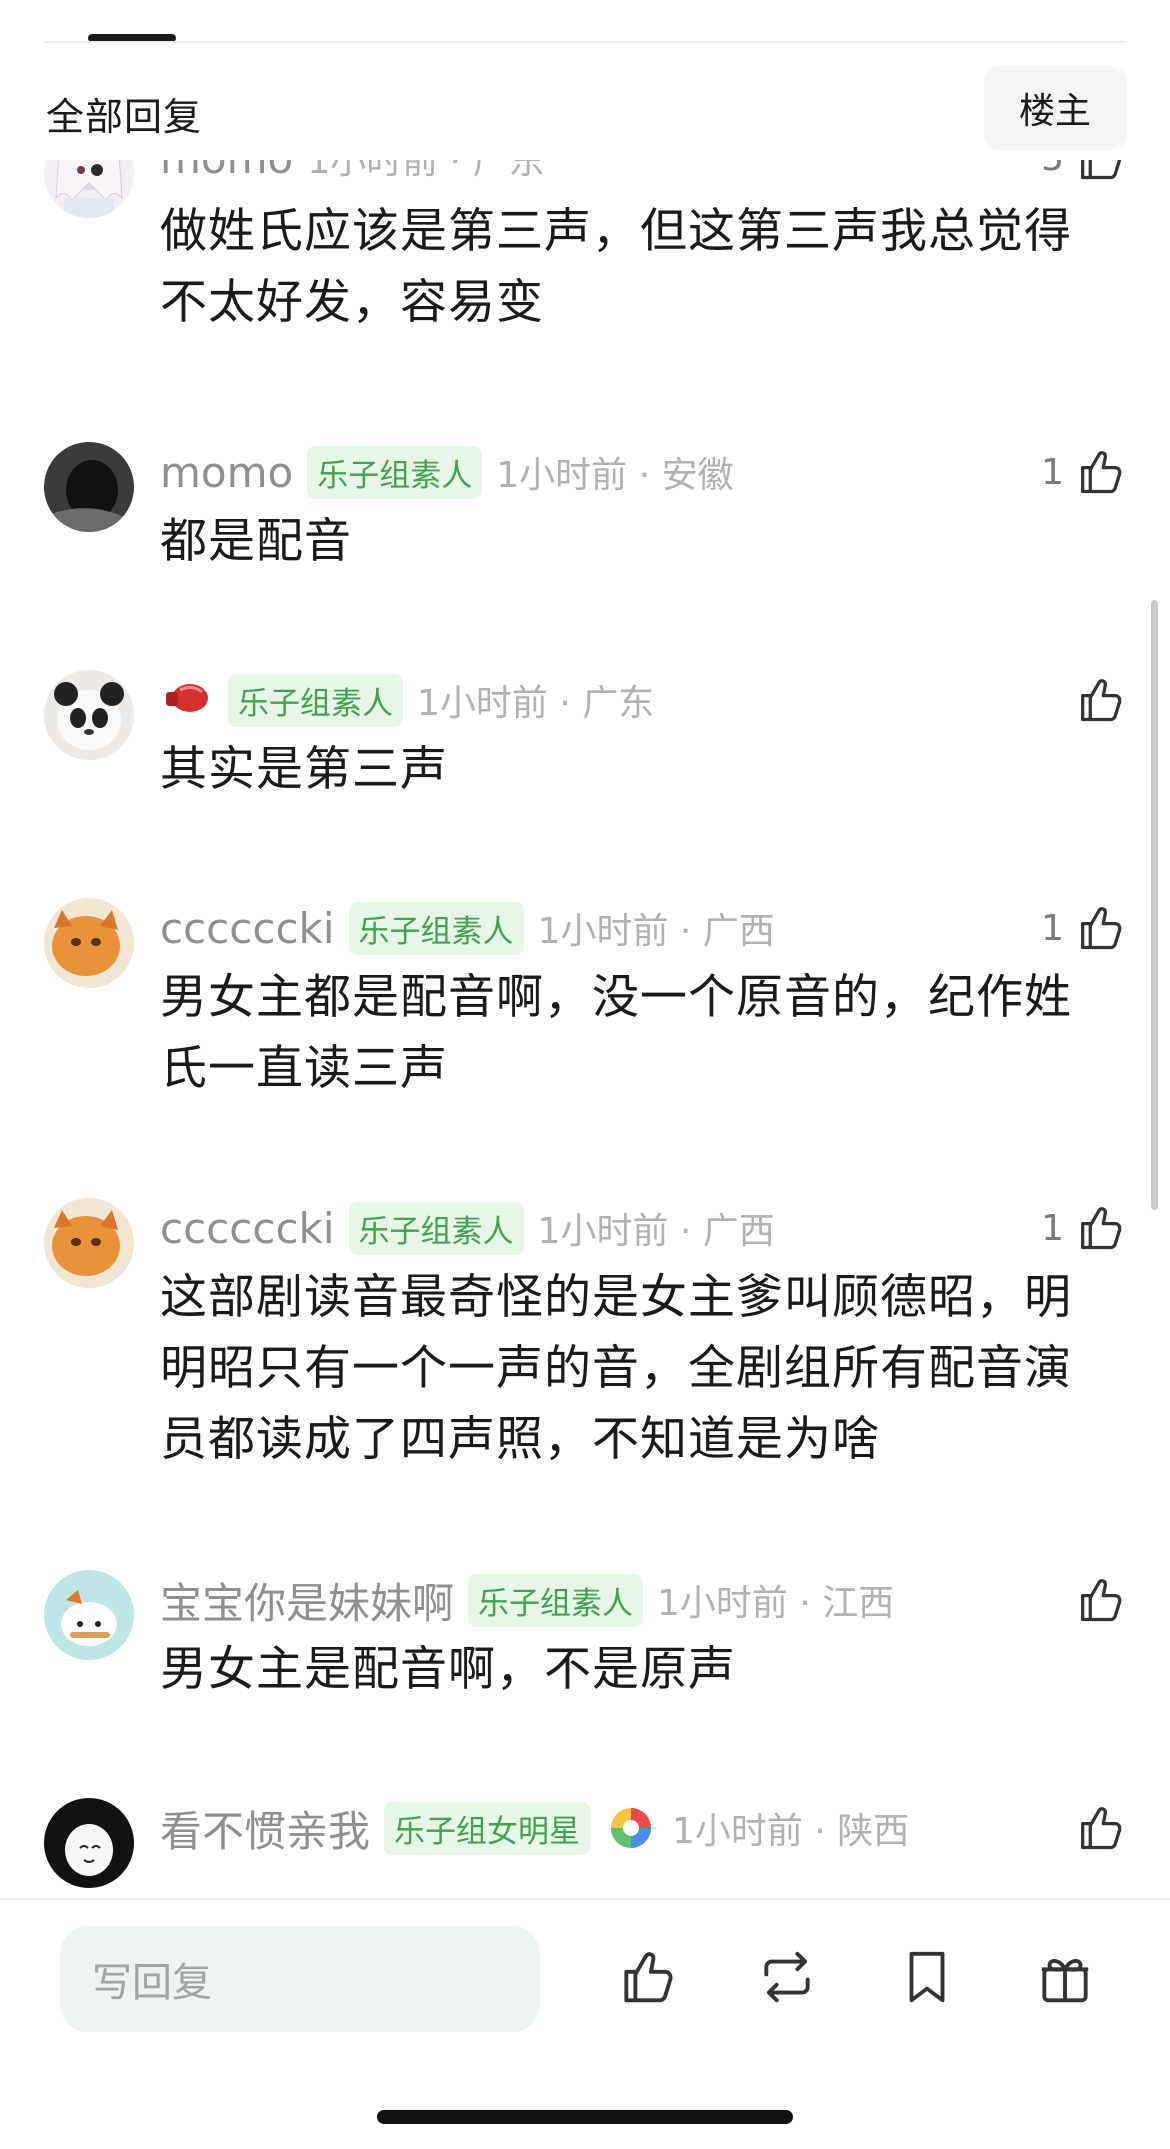 This screenshot has height=2149, width=1170. Describe the element at coordinates (1052, 169) in the screenshot. I see `like-count: 5` at that location.